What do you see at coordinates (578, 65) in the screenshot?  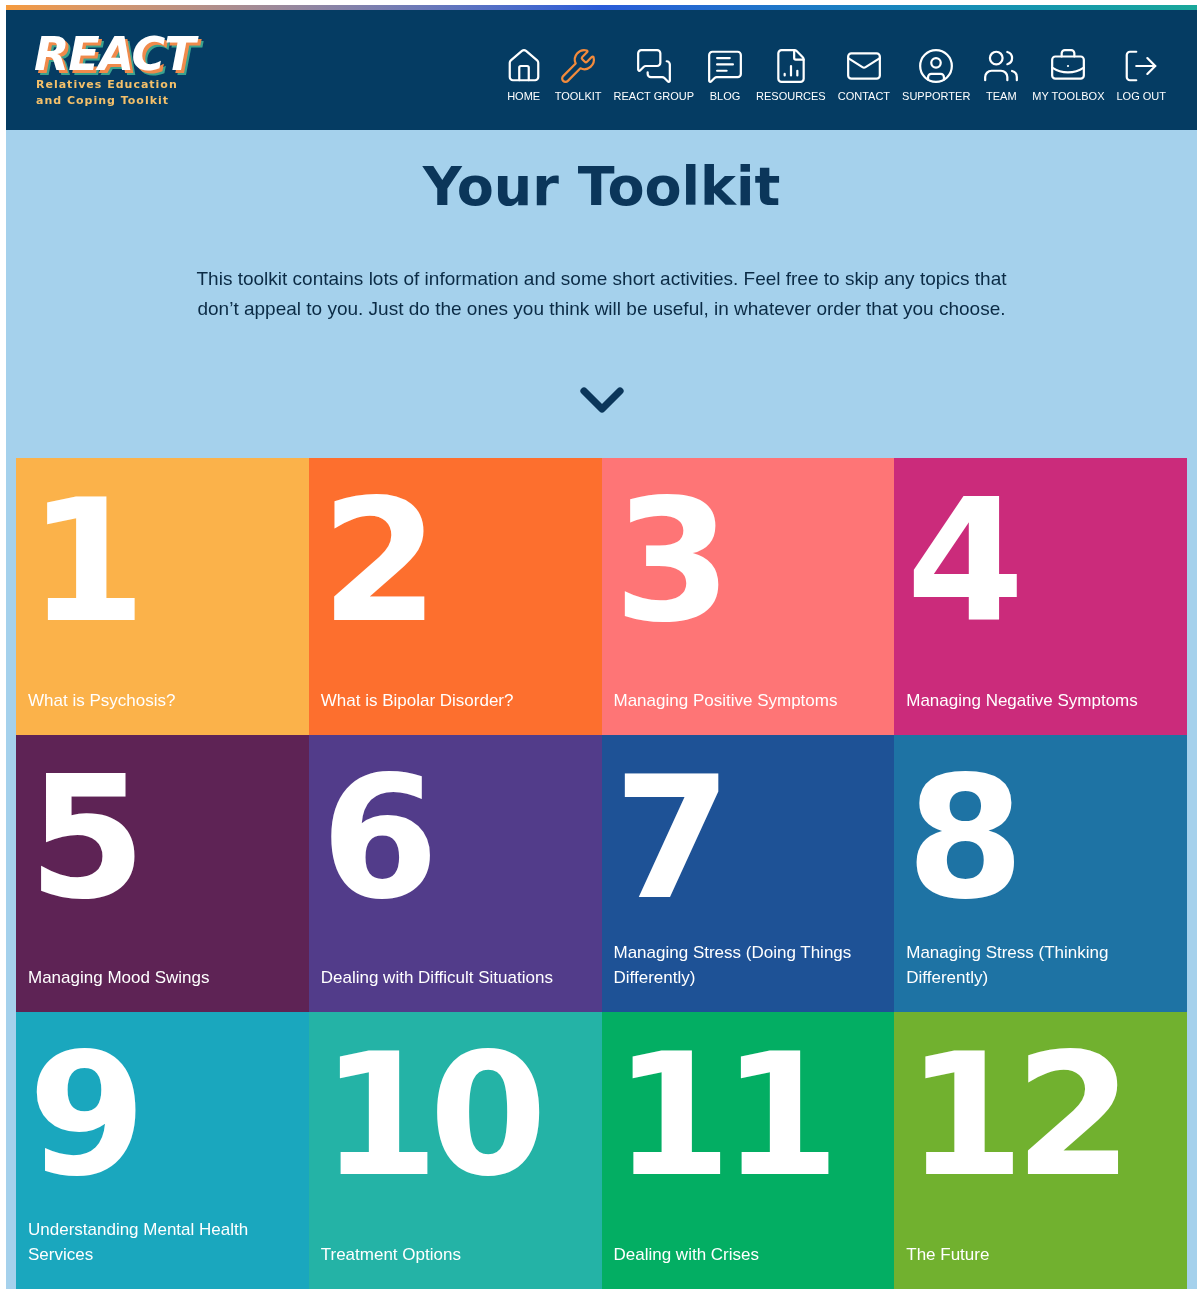 I see `wrench-icon` at bounding box center [578, 65].